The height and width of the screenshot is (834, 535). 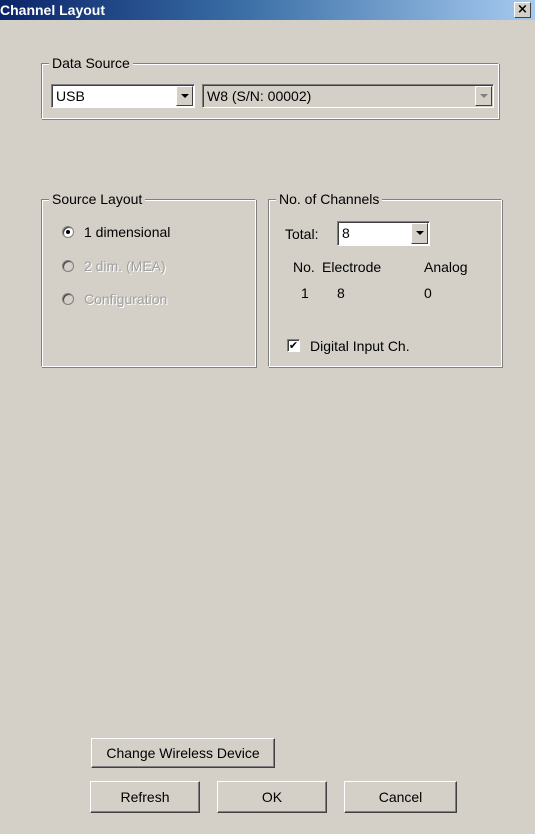 What do you see at coordinates (341, 293) in the screenshot?
I see `row-electrode-value: 8` at bounding box center [341, 293].